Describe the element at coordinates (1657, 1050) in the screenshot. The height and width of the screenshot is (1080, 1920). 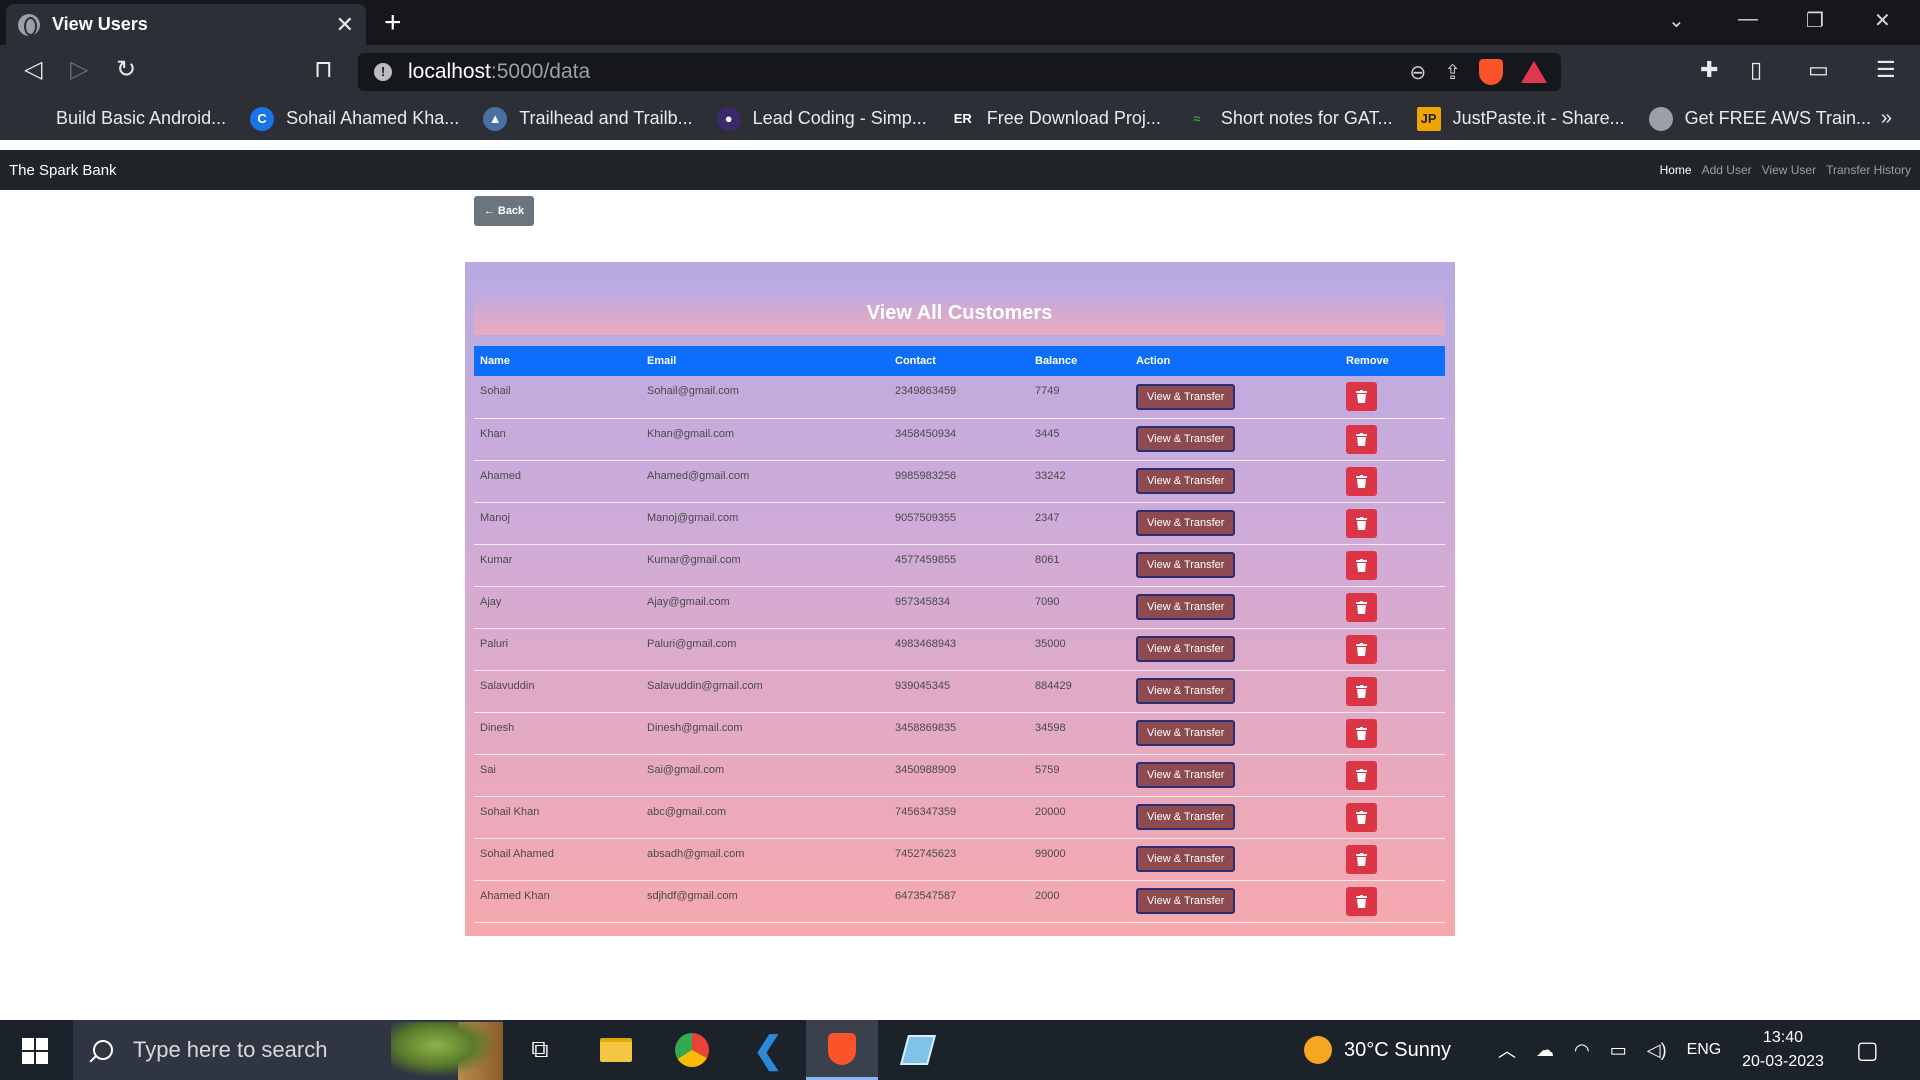
I see `volume-icon: ◁)` at that location.